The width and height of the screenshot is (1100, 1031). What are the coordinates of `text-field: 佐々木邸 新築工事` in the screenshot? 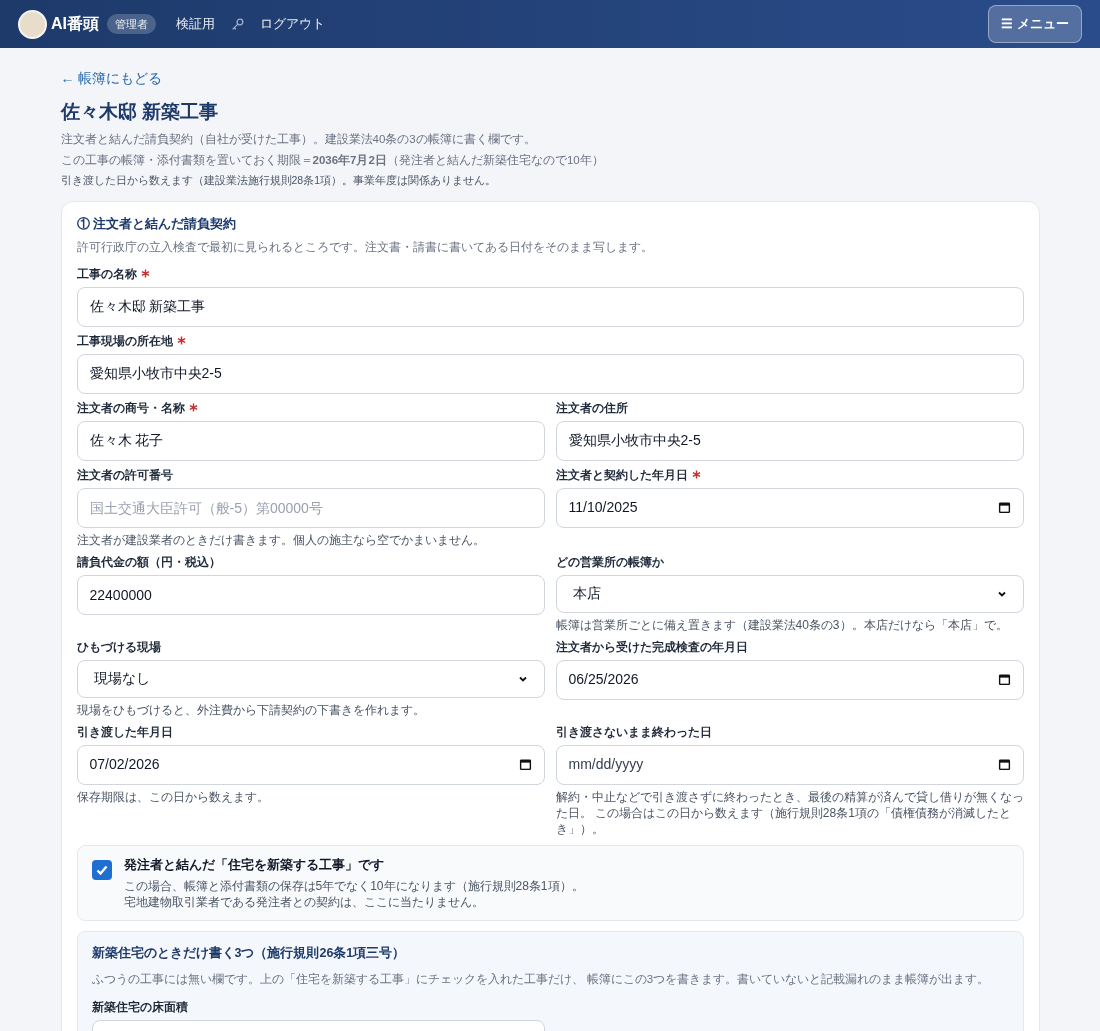 It's located at (550, 306).